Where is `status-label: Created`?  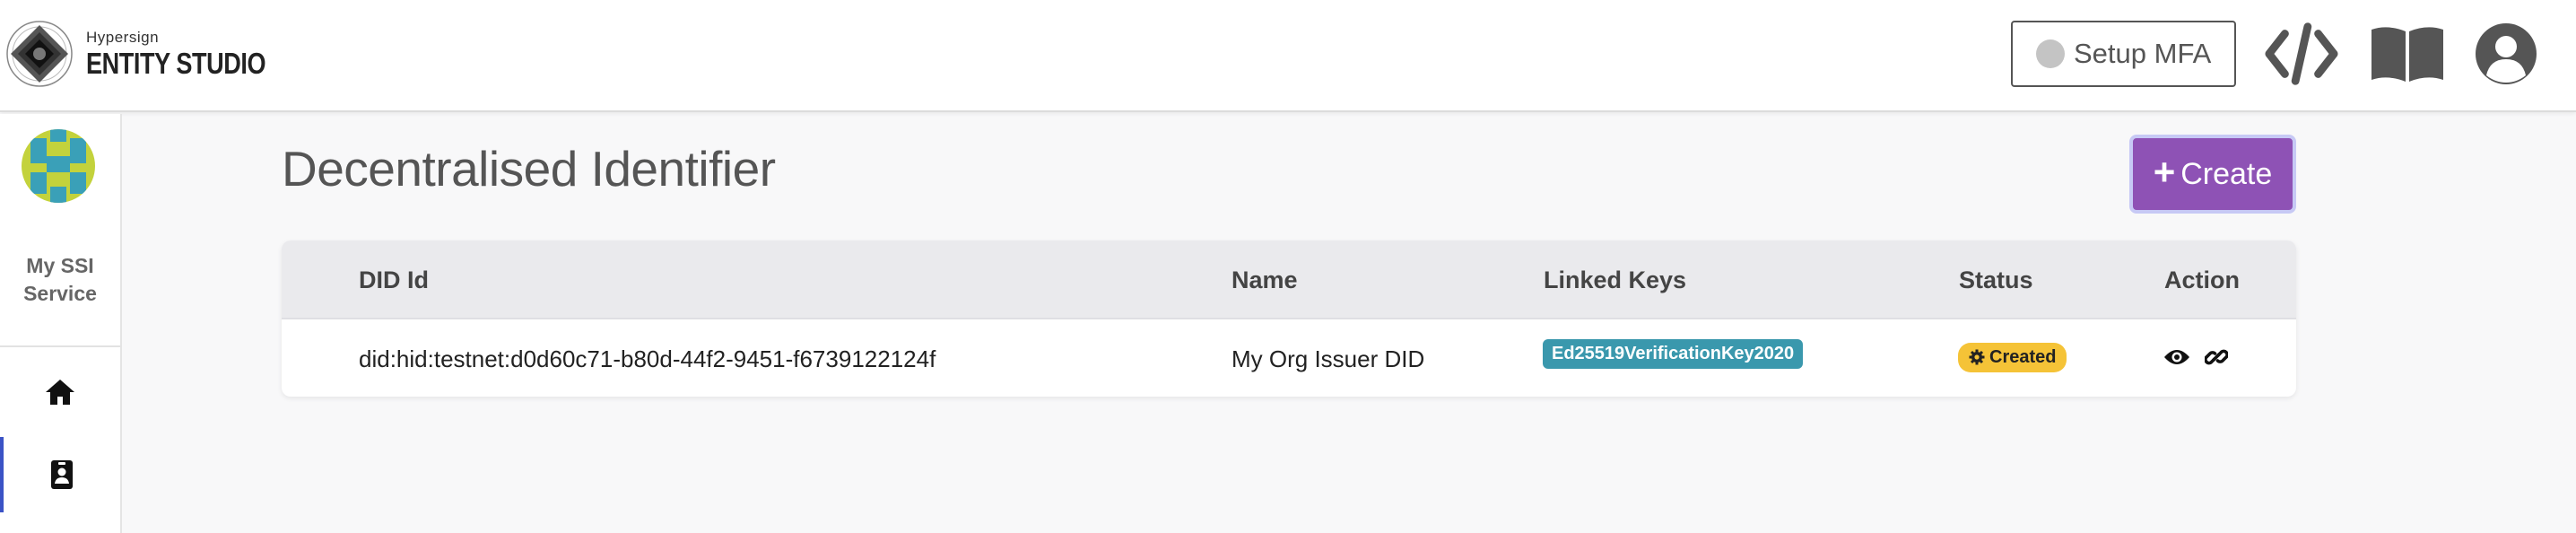
status-label: Created is located at coordinates (2023, 356).